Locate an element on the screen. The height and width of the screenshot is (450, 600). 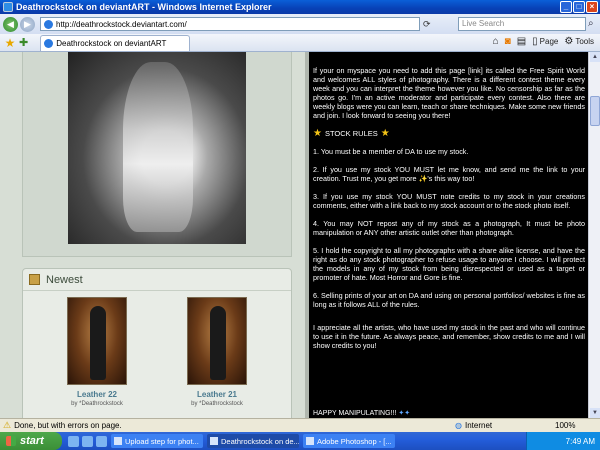
quick-launch is located at coordinates (87, 441).